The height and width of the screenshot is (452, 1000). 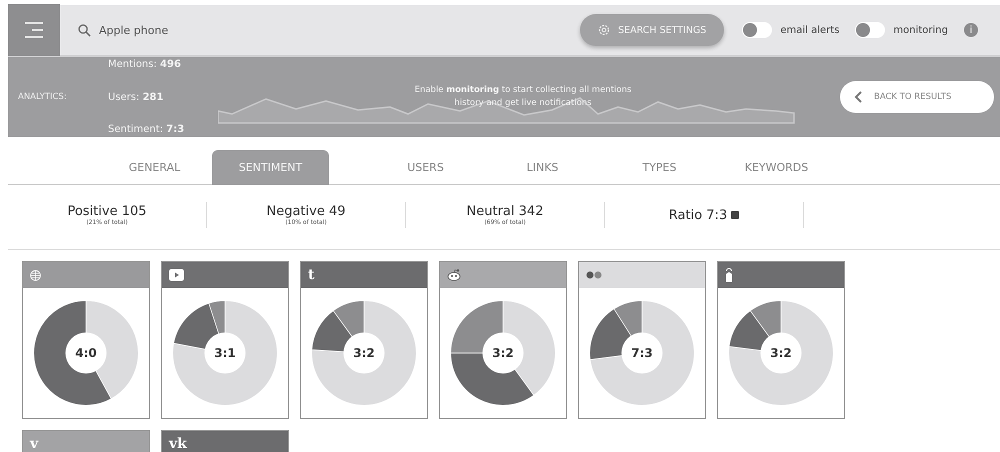 What do you see at coordinates (698, 215) in the screenshot?
I see `summary-title: Ratio 7:3` at bounding box center [698, 215].